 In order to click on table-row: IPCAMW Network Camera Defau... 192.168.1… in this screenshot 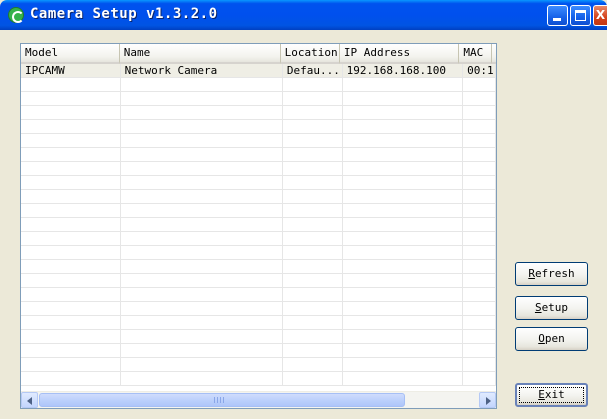, I will do `click(258, 71)`.